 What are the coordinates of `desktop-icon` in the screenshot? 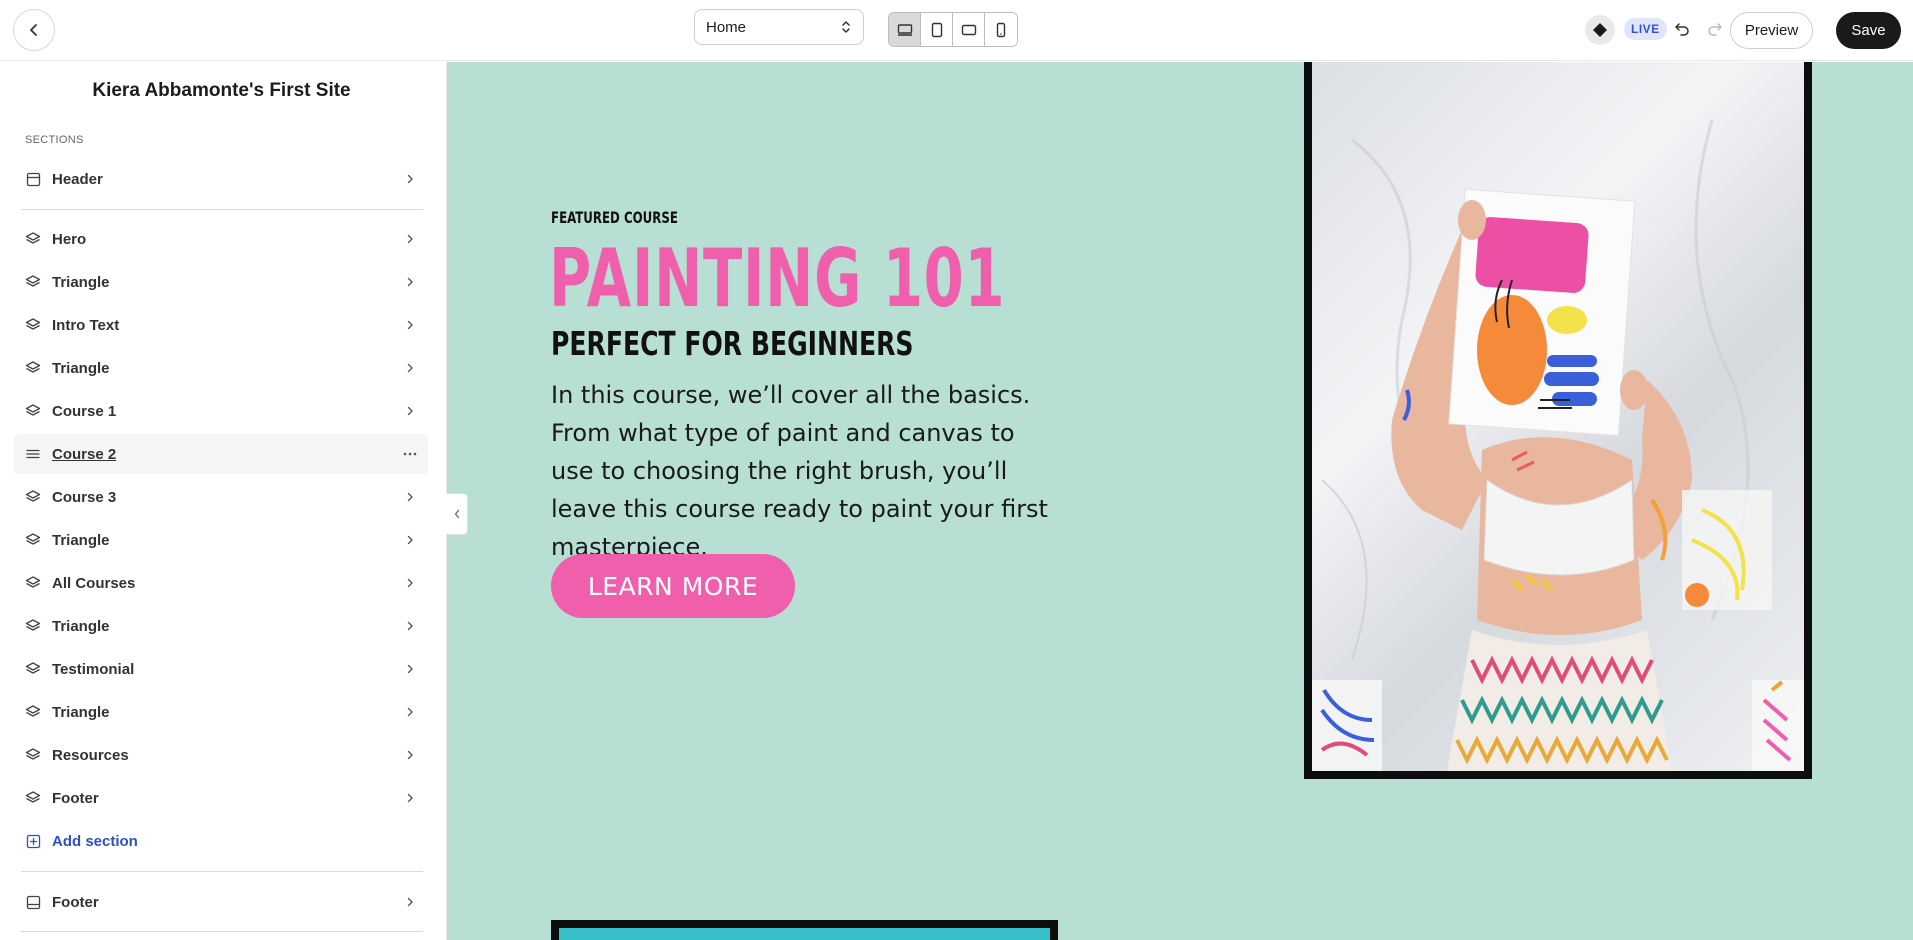 It's located at (904, 29).